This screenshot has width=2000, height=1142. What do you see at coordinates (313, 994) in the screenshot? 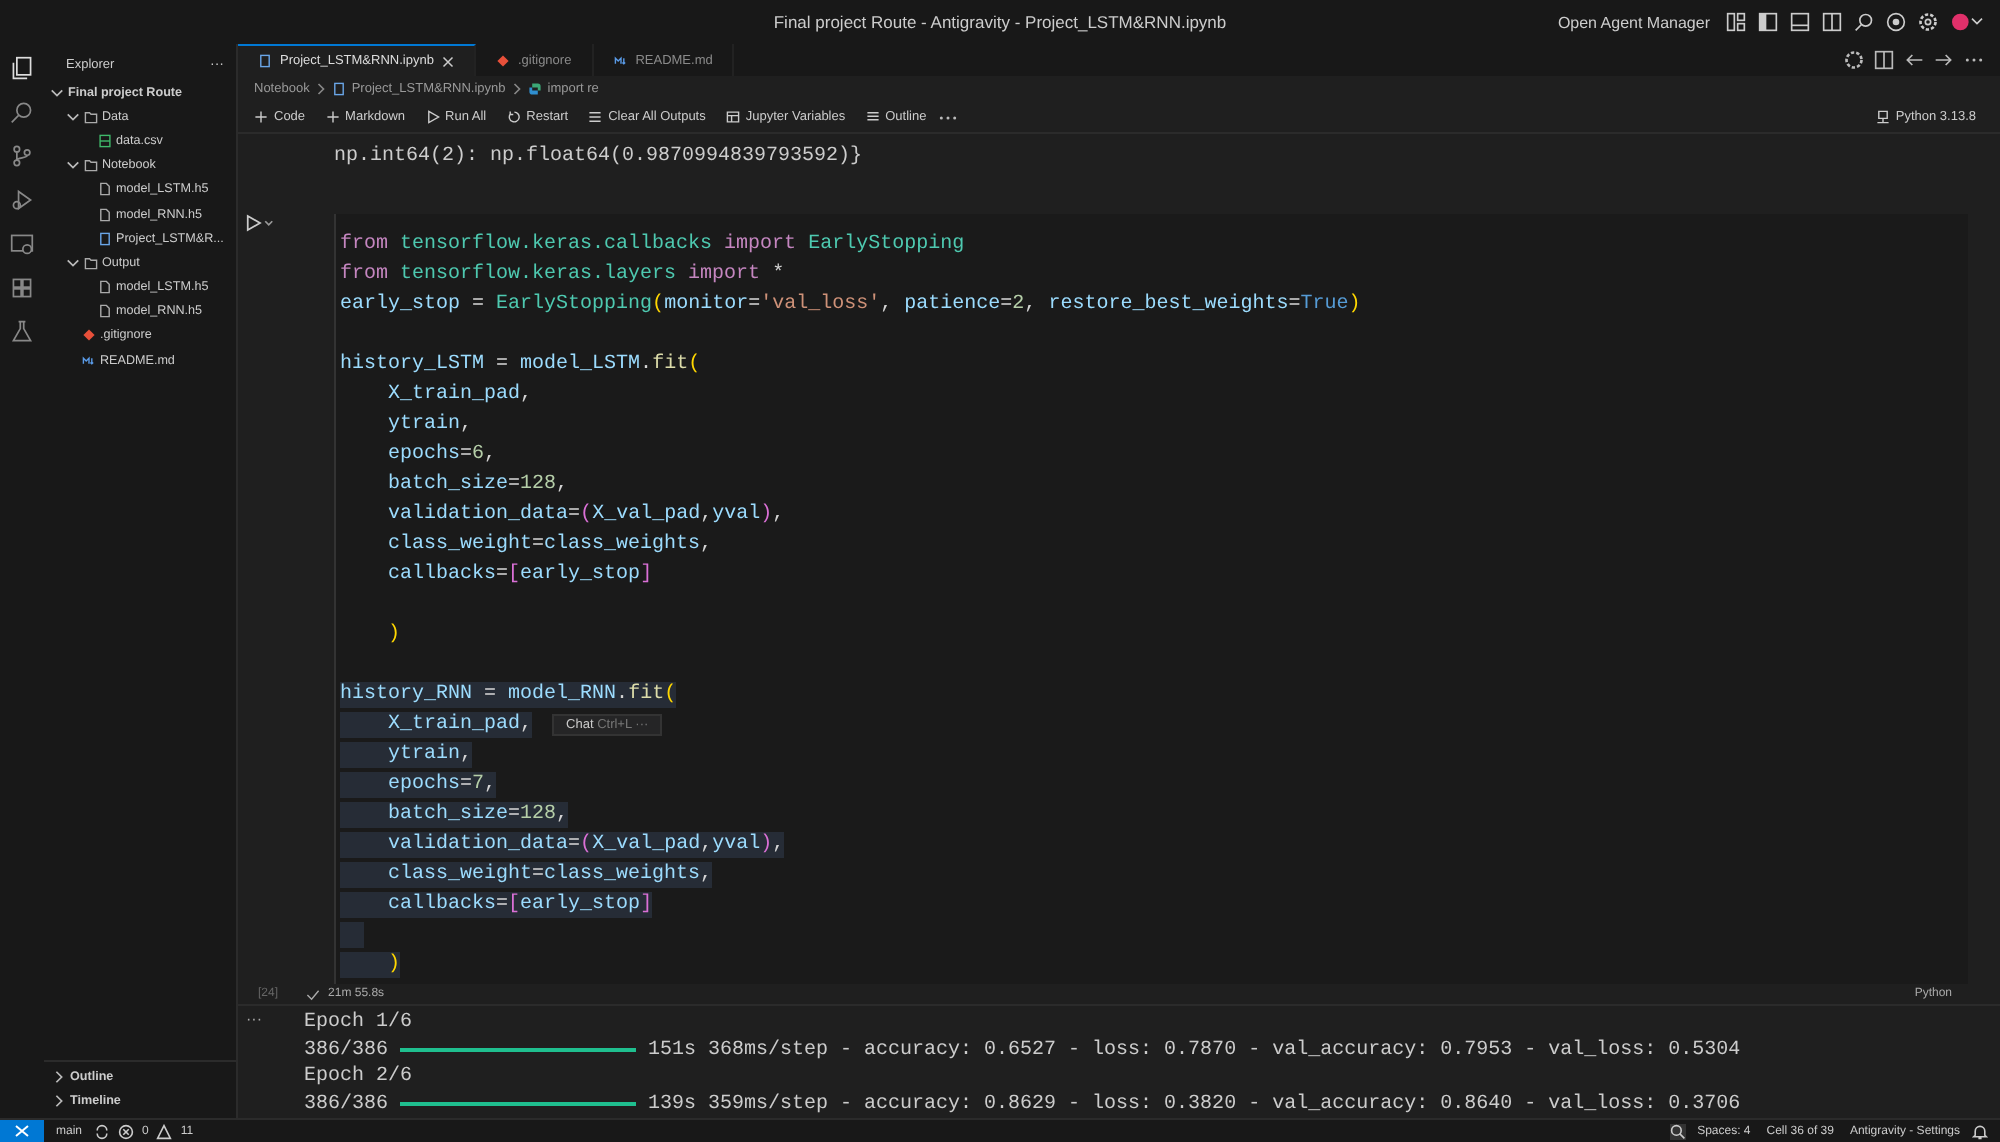
I see `check-icon` at bounding box center [313, 994].